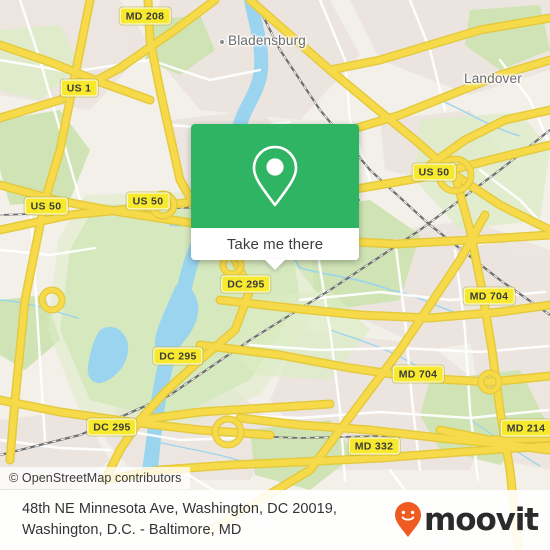  What do you see at coordinates (434, 172) in the screenshot?
I see `highway-shield-us-50-e: US 50` at bounding box center [434, 172].